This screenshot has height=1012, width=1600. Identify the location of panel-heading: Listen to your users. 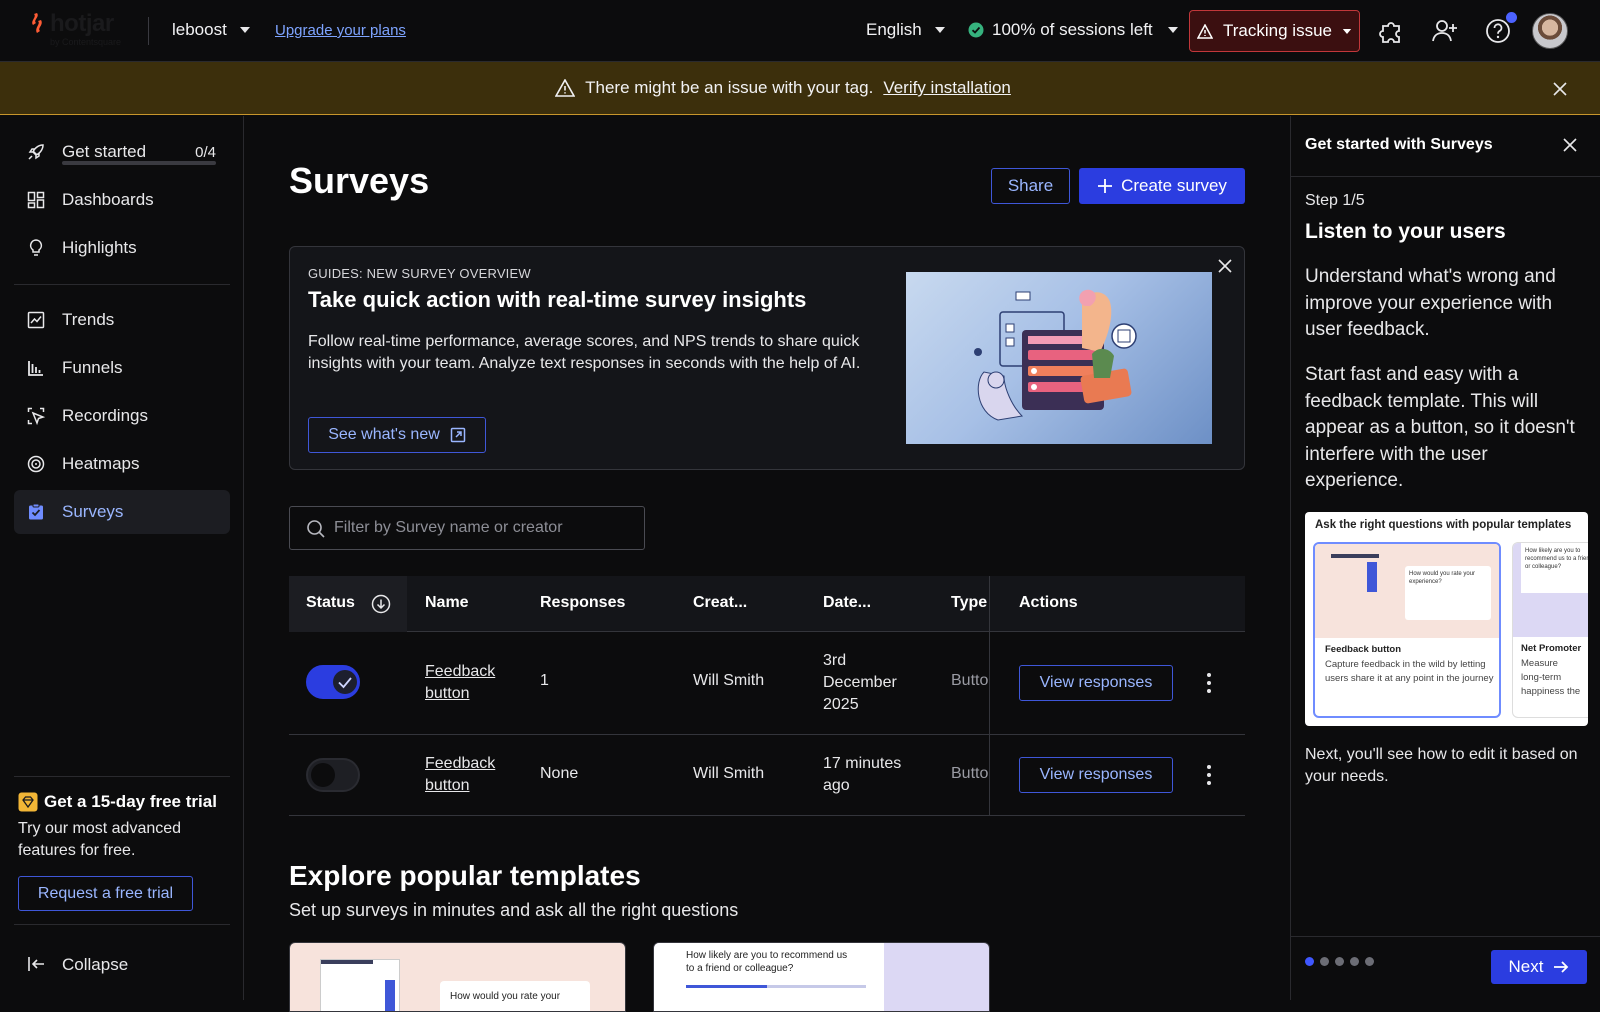
(1405, 231).